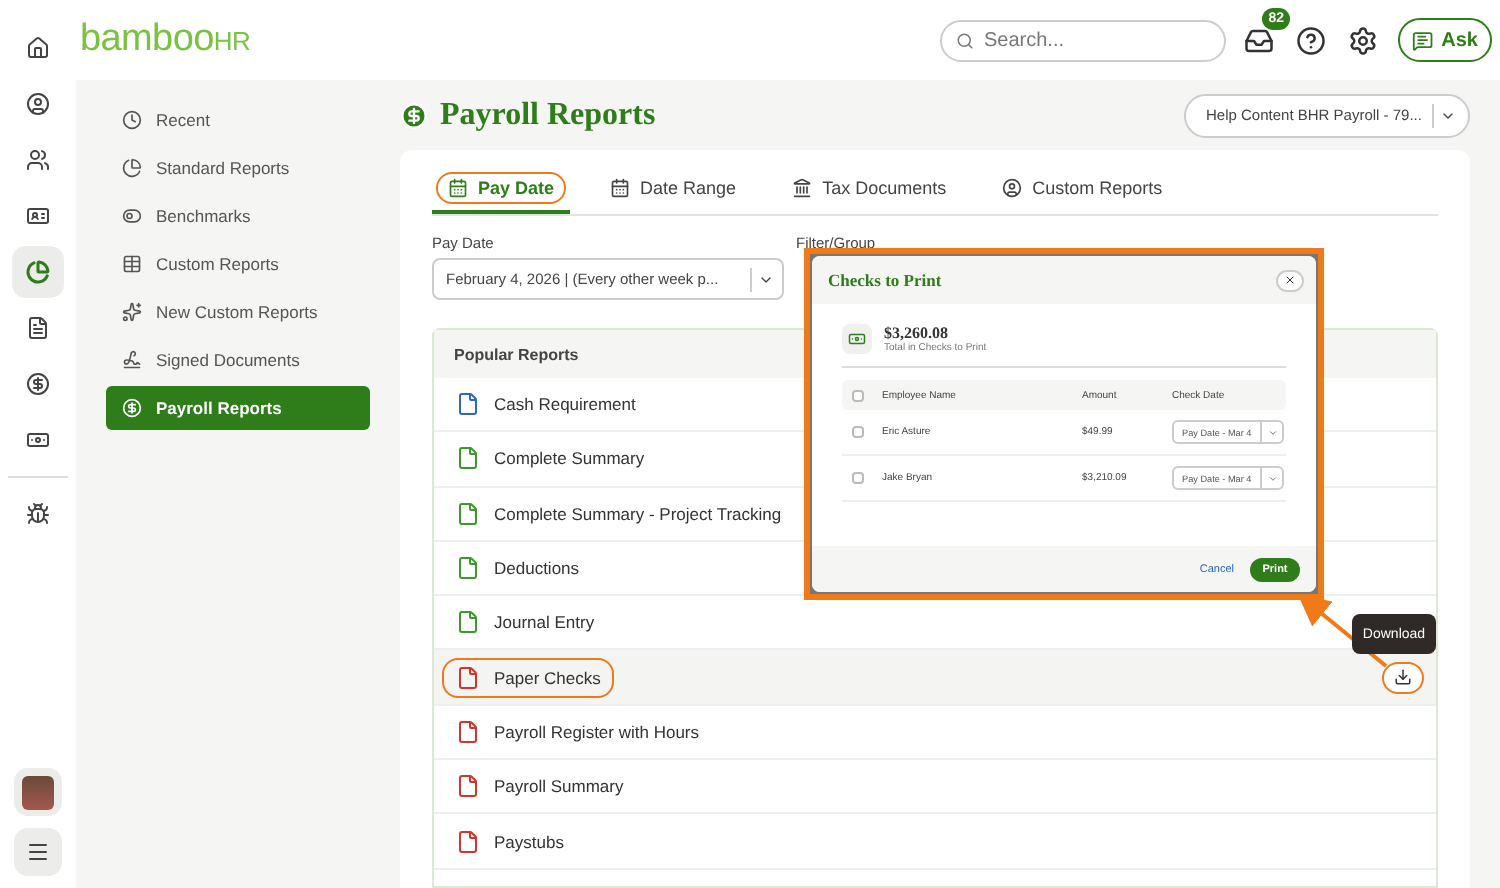  Describe the element at coordinates (132, 216) in the screenshot. I see `toggle-icon` at that location.